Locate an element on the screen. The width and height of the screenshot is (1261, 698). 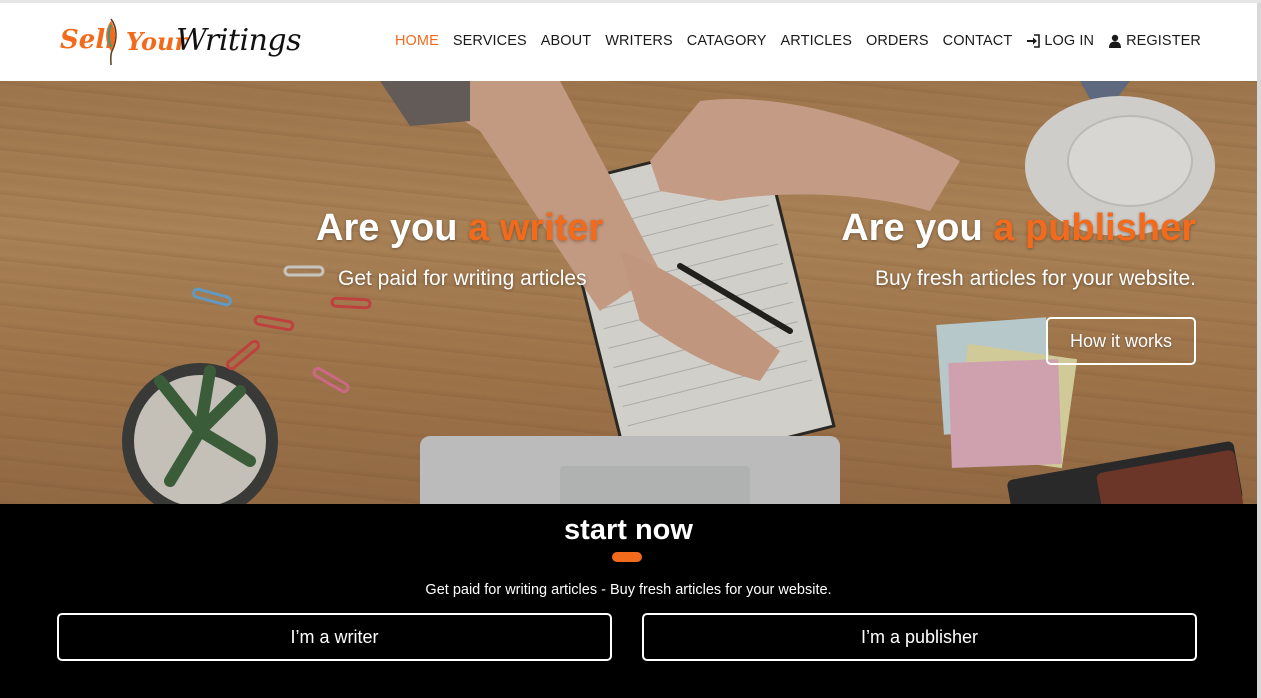
nav-home: HOME is located at coordinates (417, 41).